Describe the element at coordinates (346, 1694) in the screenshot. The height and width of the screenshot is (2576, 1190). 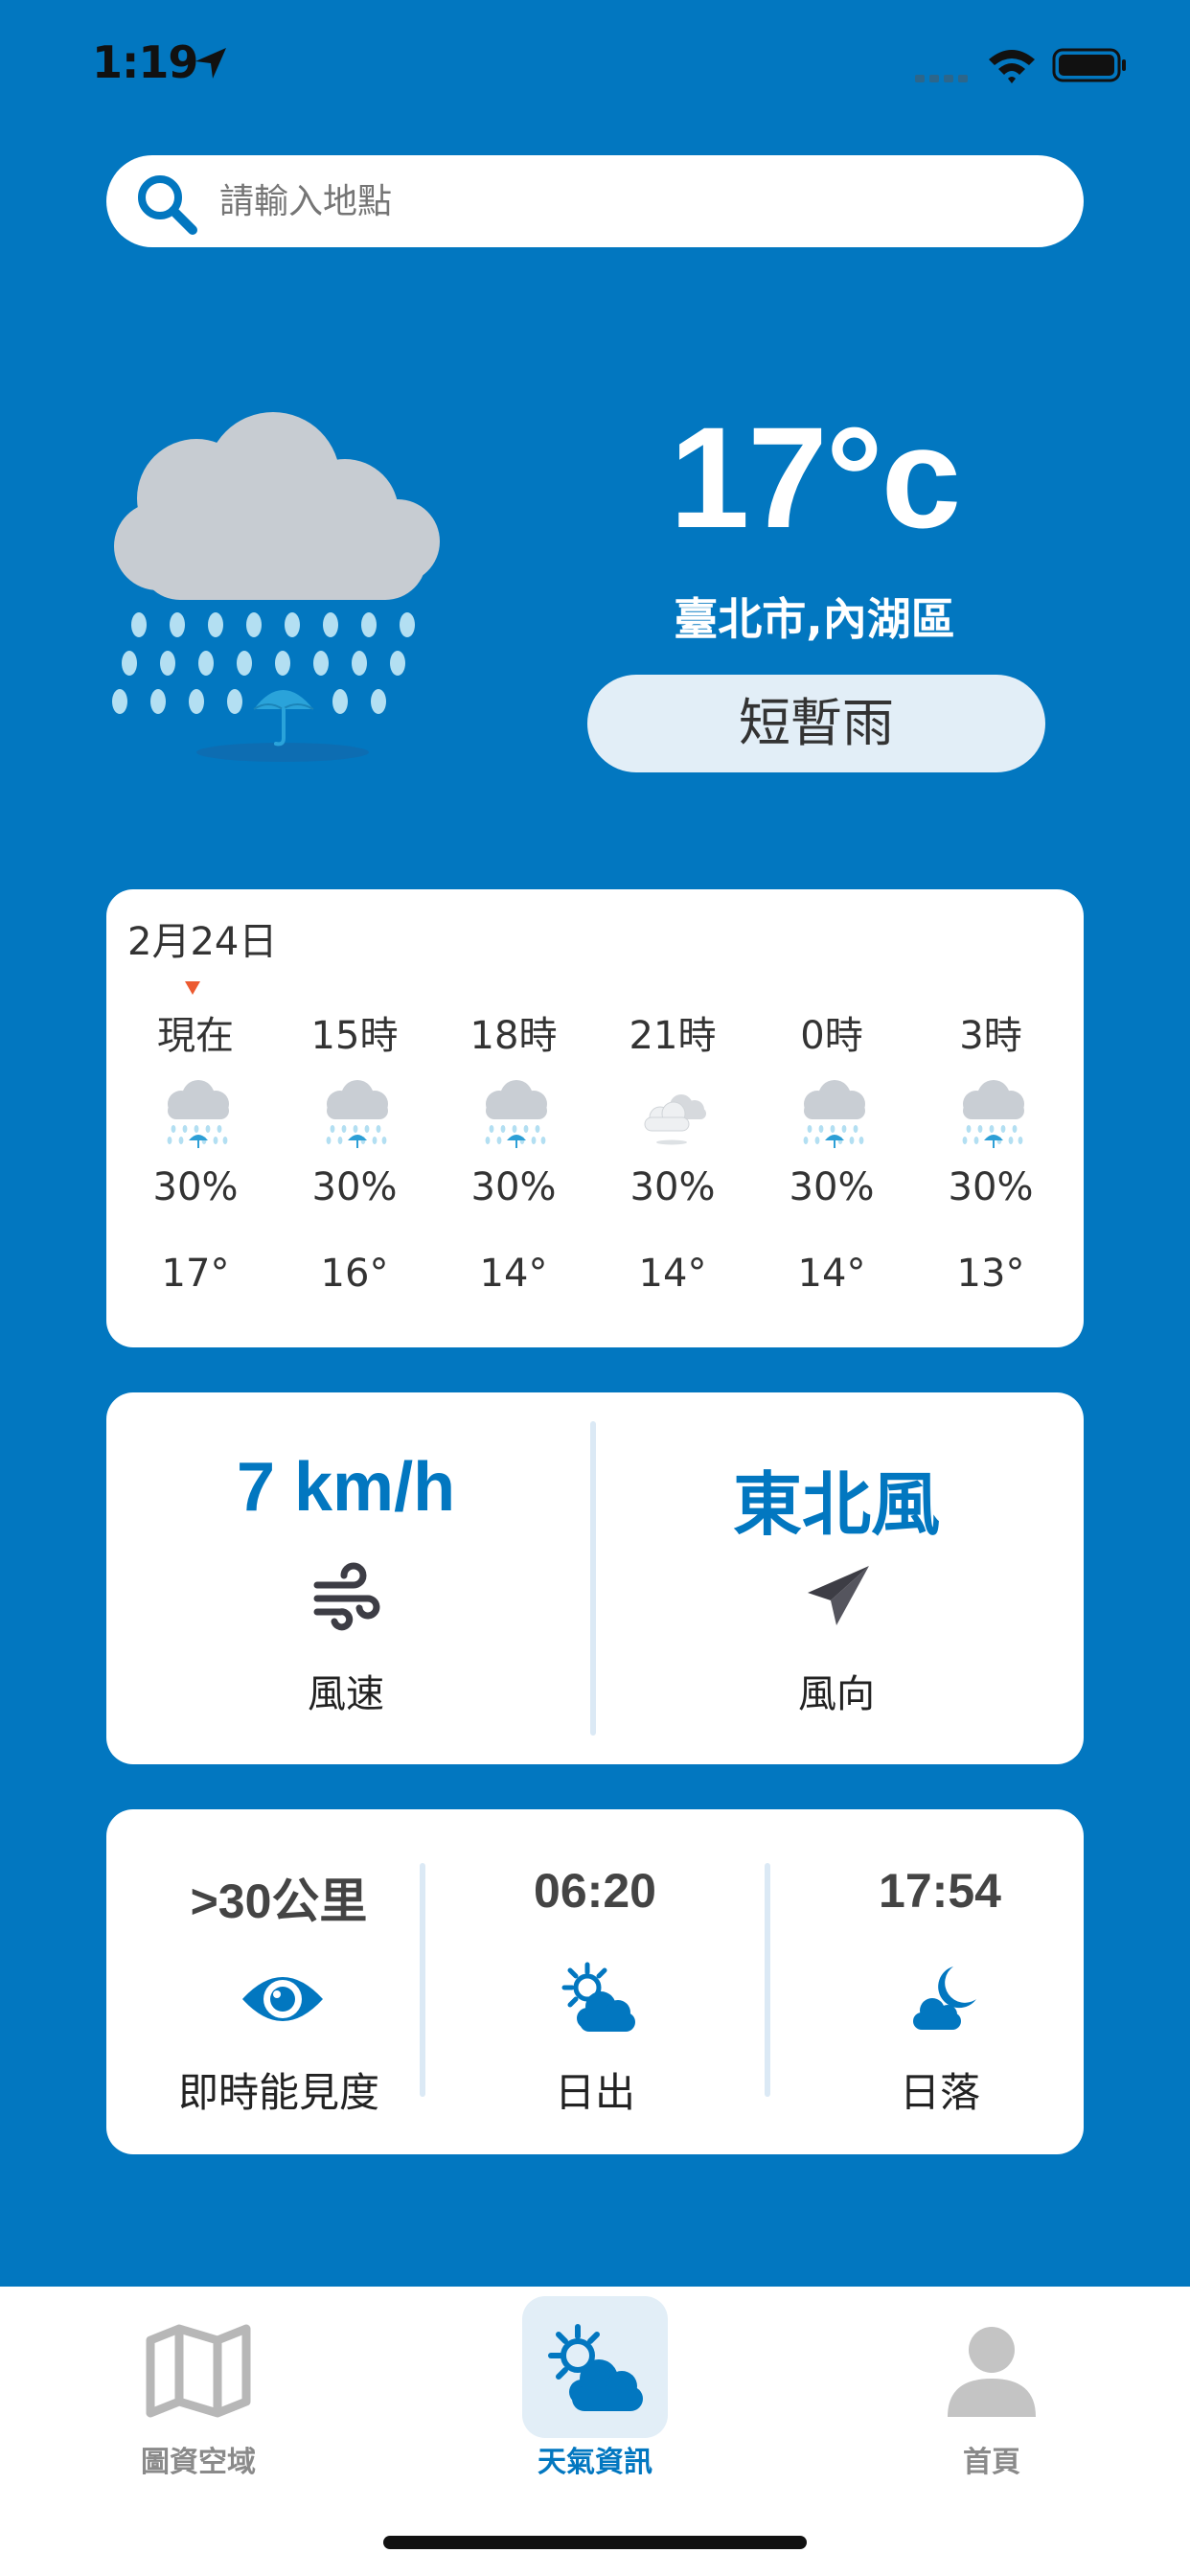
I see `wind-speed-label: 風速` at that location.